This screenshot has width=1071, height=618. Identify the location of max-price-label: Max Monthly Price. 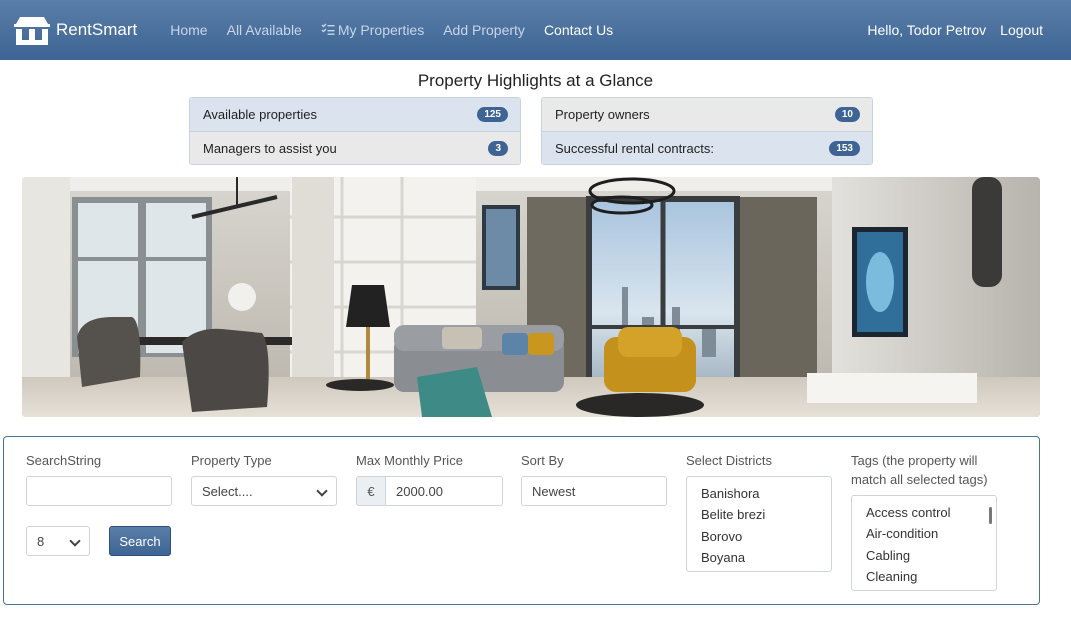
(409, 460).